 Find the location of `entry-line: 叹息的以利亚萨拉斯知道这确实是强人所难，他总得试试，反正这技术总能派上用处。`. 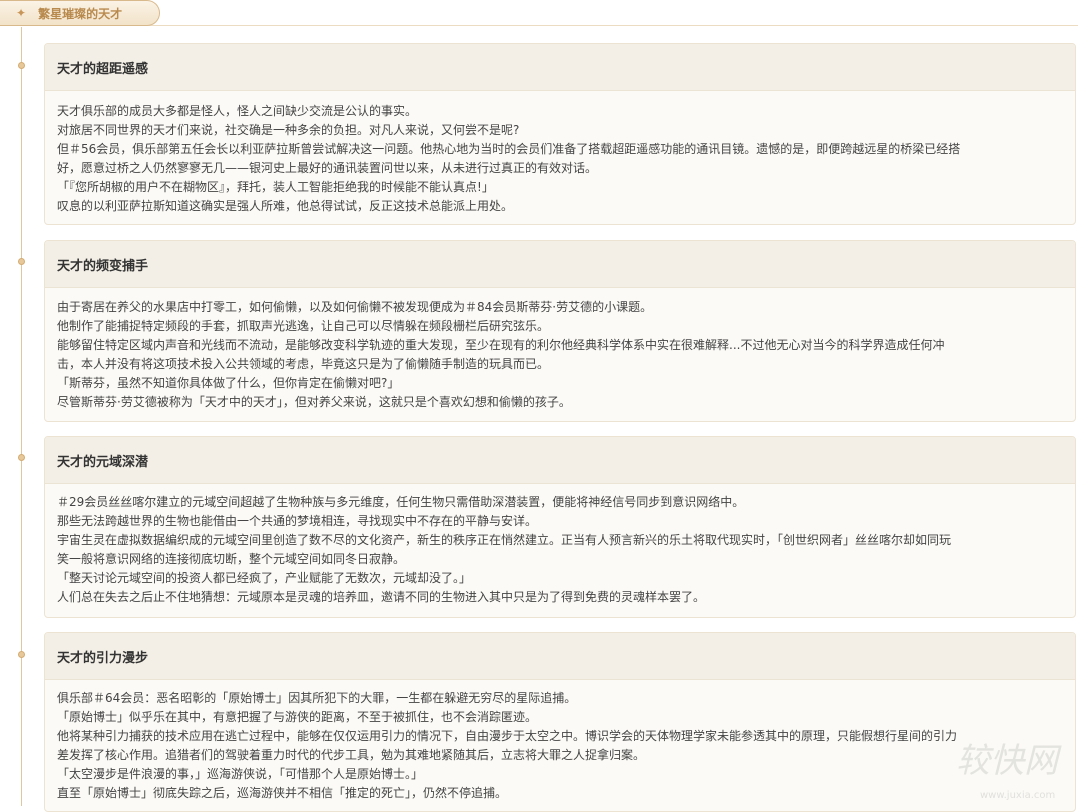

entry-line: 叹息的以利亚萨拉斯知道这确实是强人所难，他总得试试，反正这技术总能派上用处。 is located at coordinates (285, 206).